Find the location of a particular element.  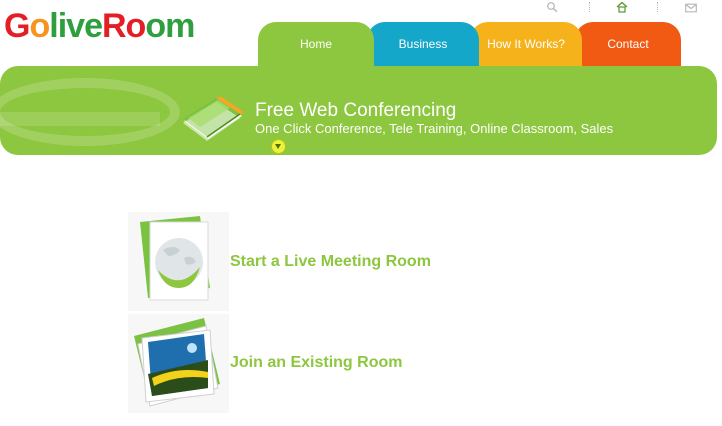

start-meeting-thumbnail is located at coordinates (178, 261).